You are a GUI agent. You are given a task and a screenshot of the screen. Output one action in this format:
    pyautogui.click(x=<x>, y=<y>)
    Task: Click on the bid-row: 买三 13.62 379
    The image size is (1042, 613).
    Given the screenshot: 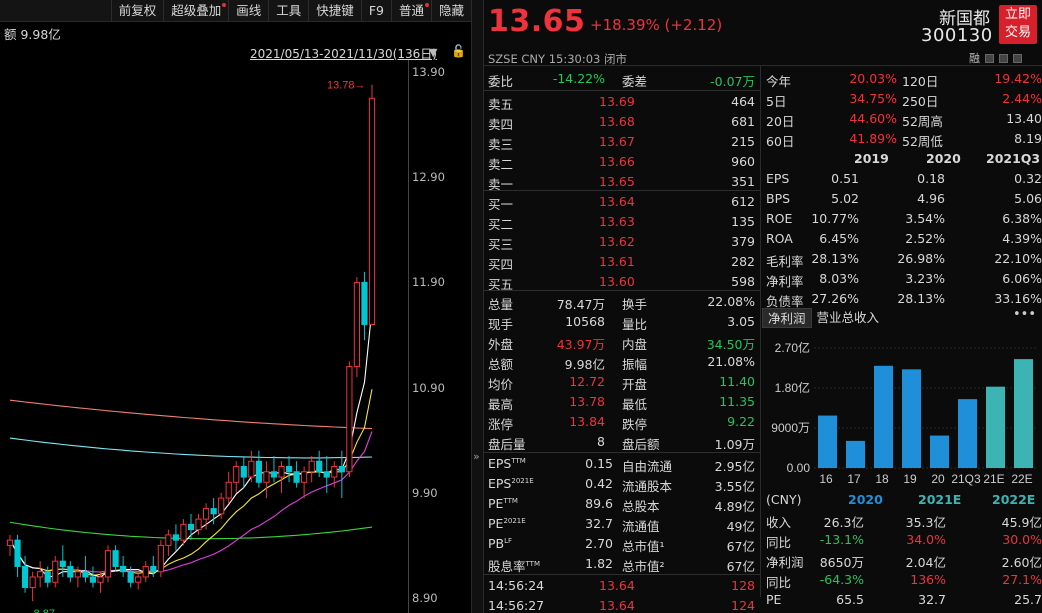 What is the action you would take?
    pyautogui.click(x=622, y=242)
    